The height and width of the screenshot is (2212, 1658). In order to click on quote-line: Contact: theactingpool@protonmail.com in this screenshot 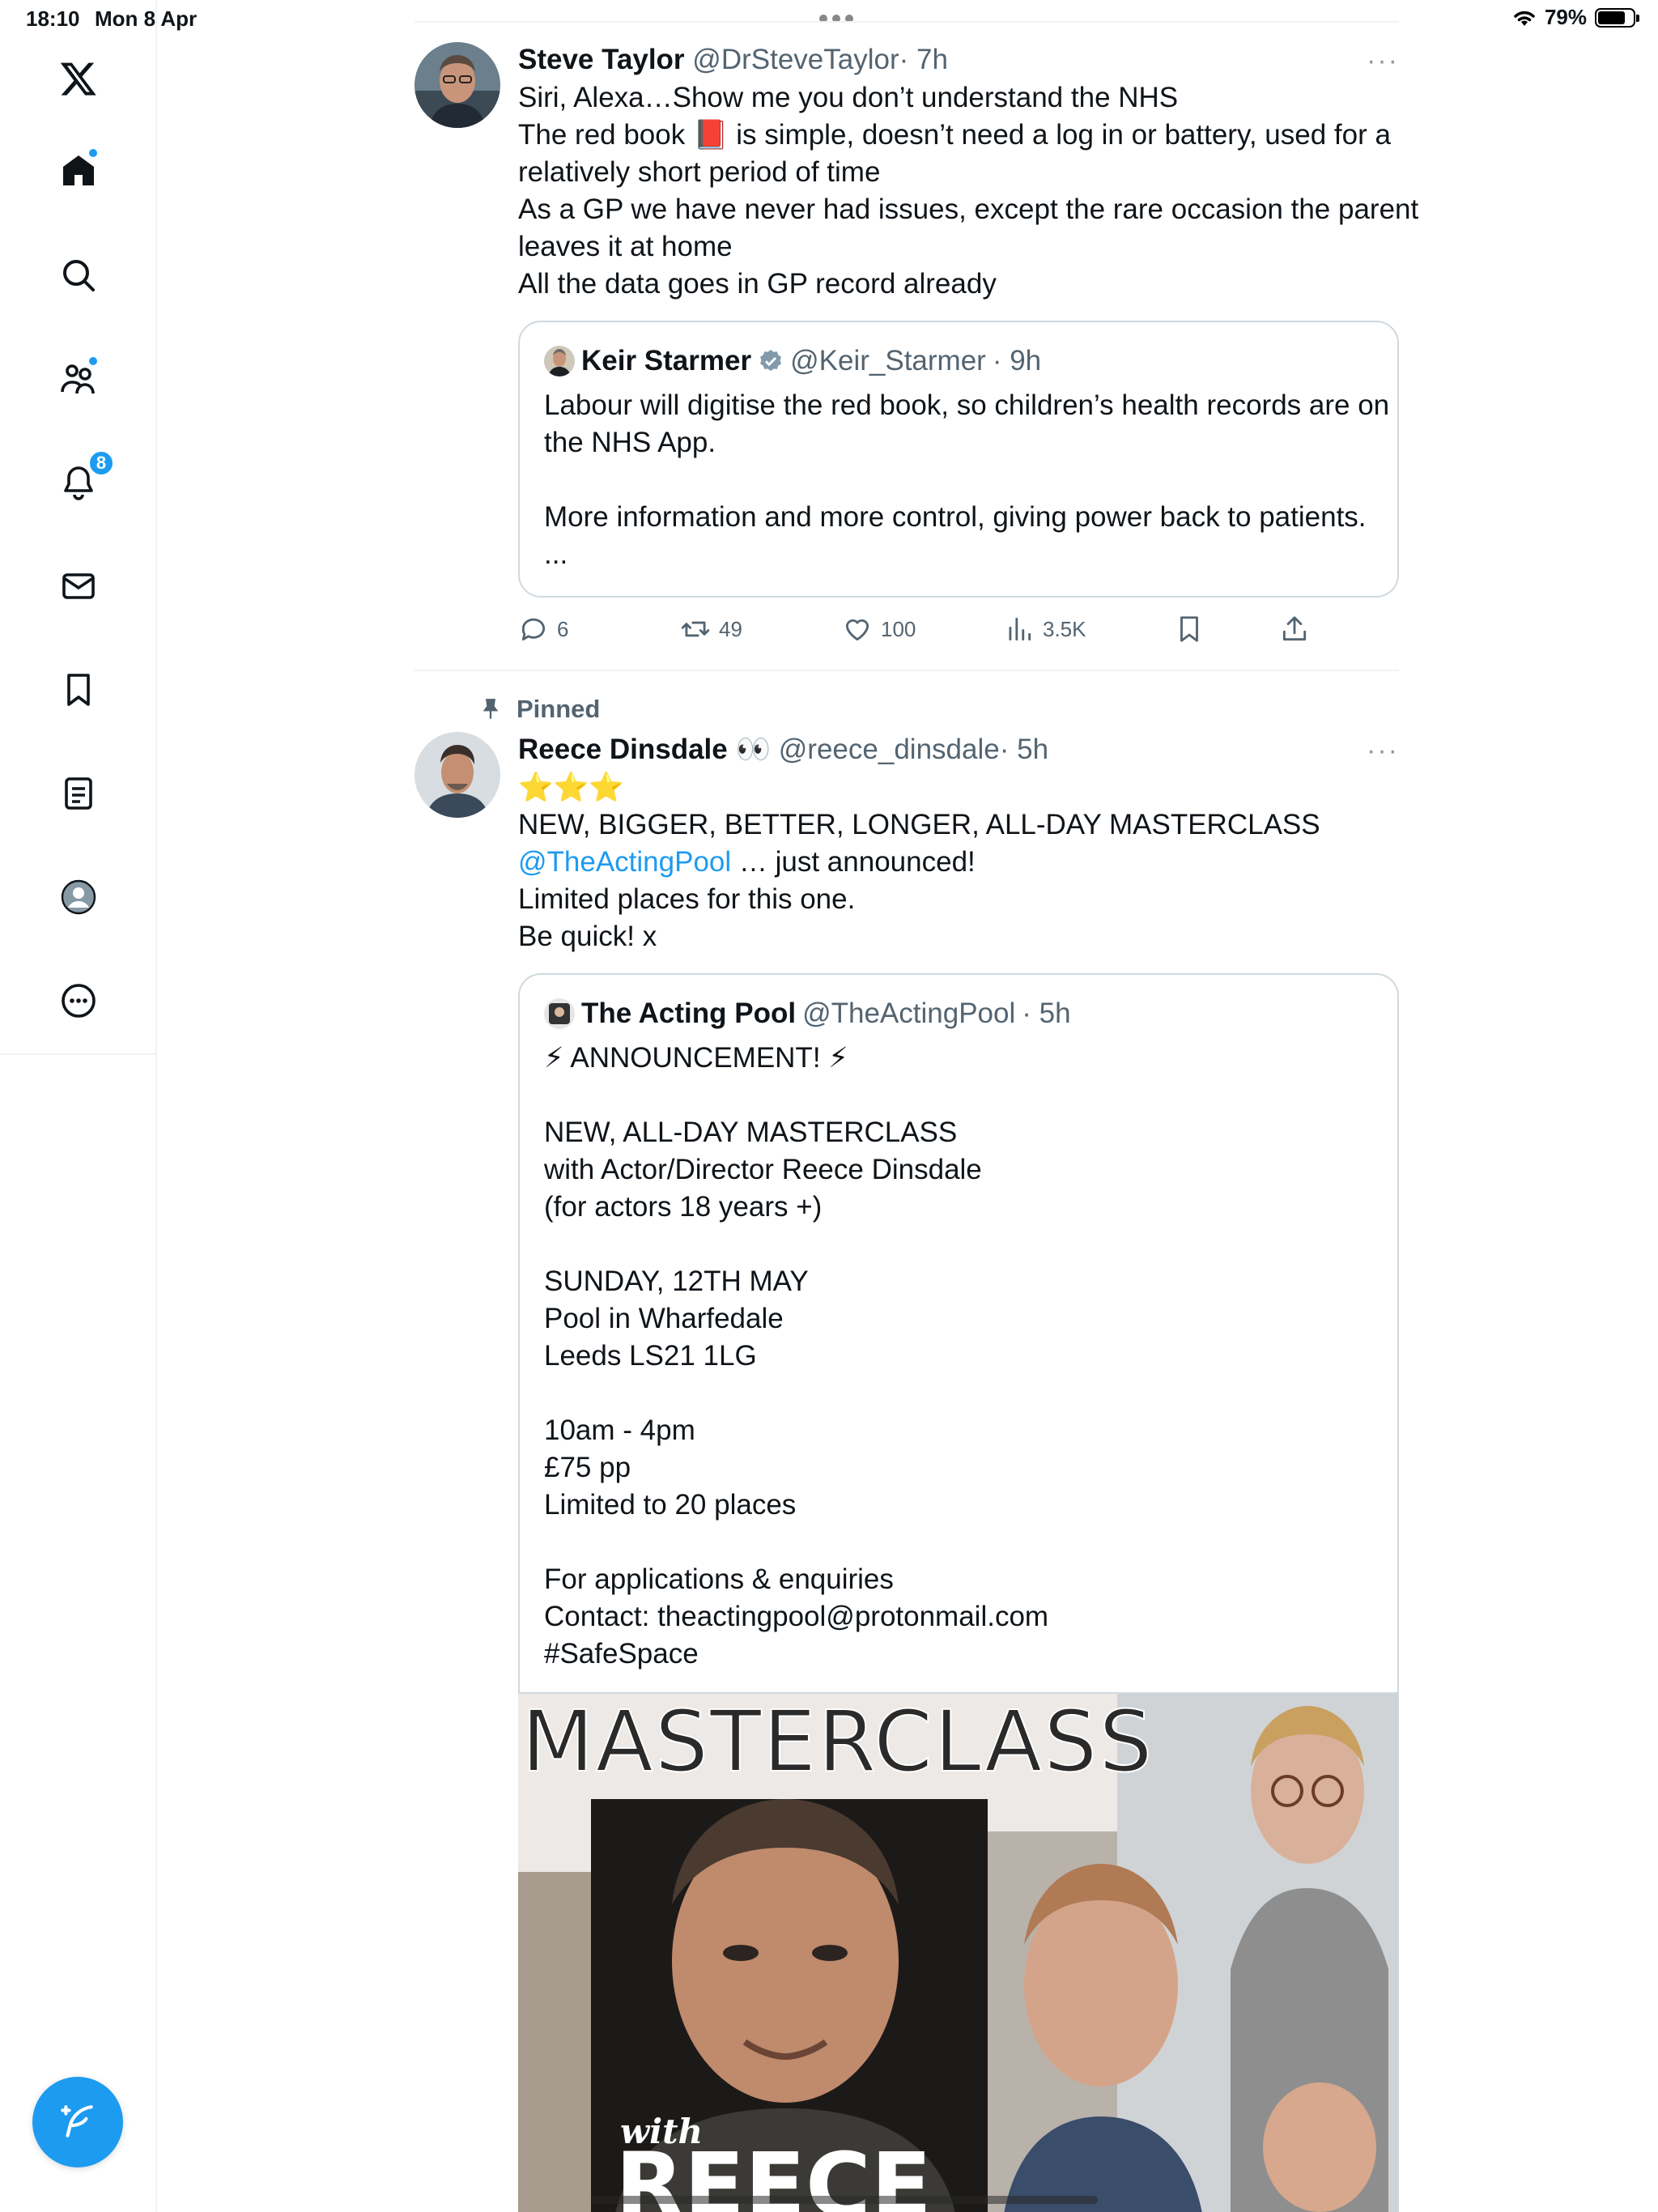, I will do `click(796, 1616)`.